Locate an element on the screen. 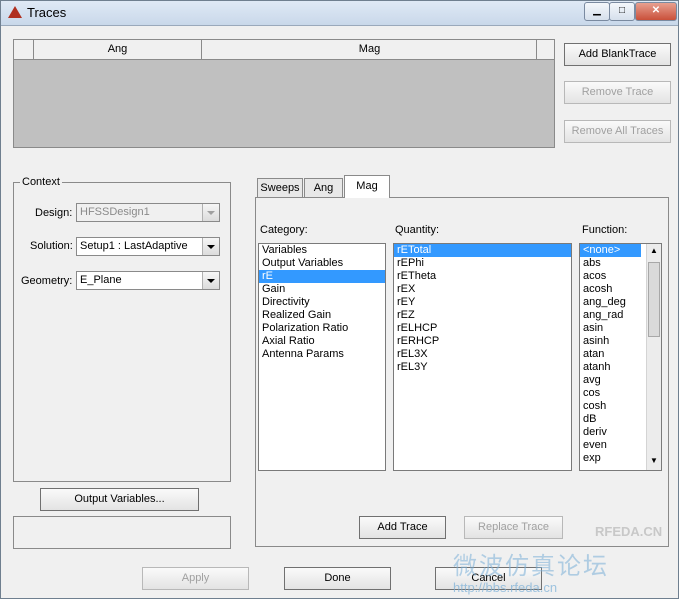 The width and height of the screenshot is (679, 599). context-title: Context is located at coordinates (41, 182).